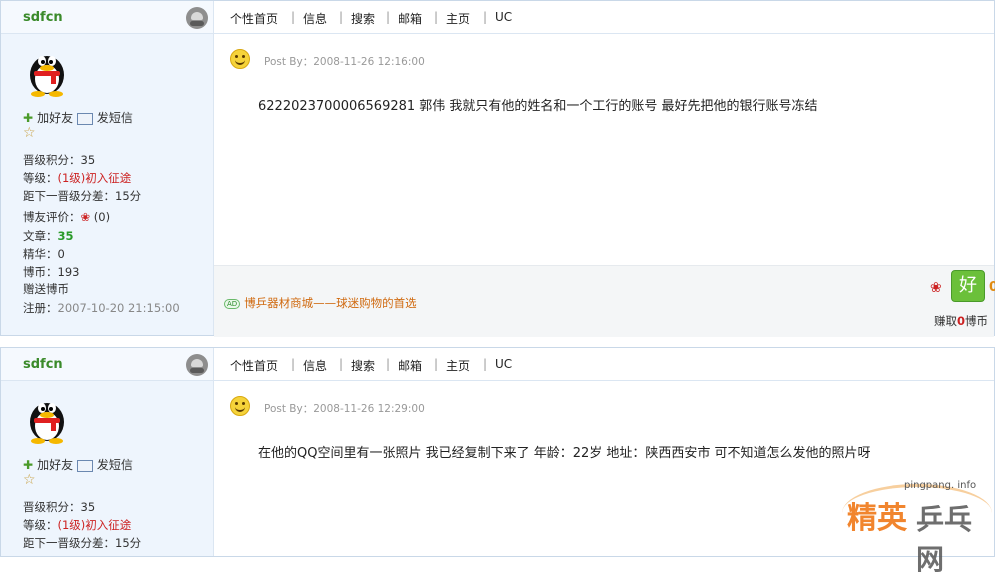  Describe the element at coordinates (992, 287) in the screenshot. I see `good-count: 0` at that location.